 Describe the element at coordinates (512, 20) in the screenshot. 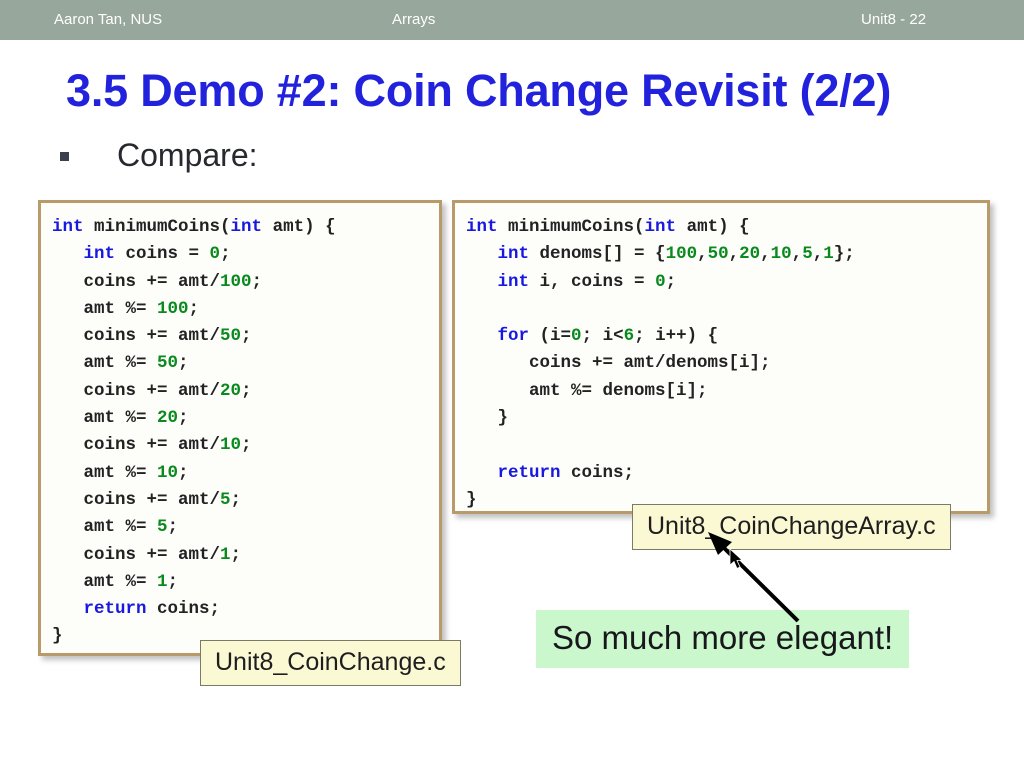

I see `slide-header-band: Aaron Tan, NUS Arrays Unit8 - 22` at that location.